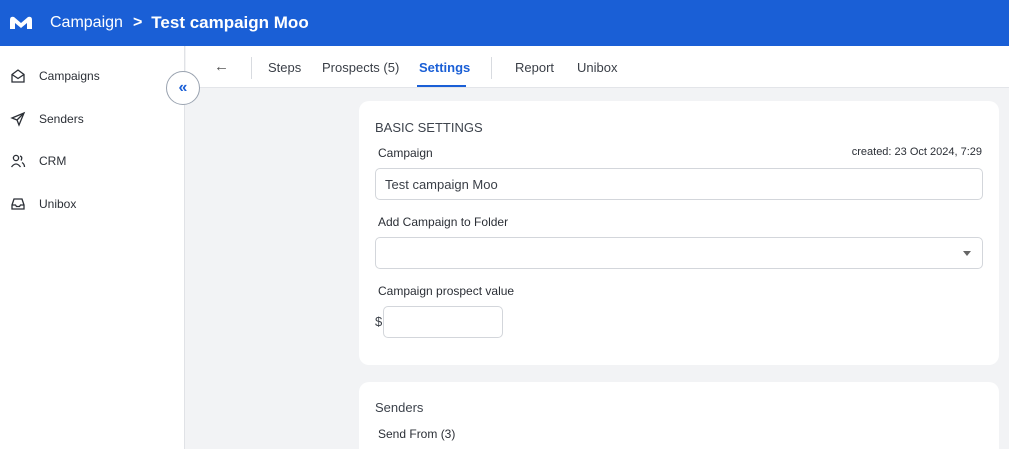 The image size is (1009, 449). What do you see at coordinates (504, 23) in the screenshot?
I see `top-bar: Campaign > Test campaign Moo` at bounding box center [504, 23].